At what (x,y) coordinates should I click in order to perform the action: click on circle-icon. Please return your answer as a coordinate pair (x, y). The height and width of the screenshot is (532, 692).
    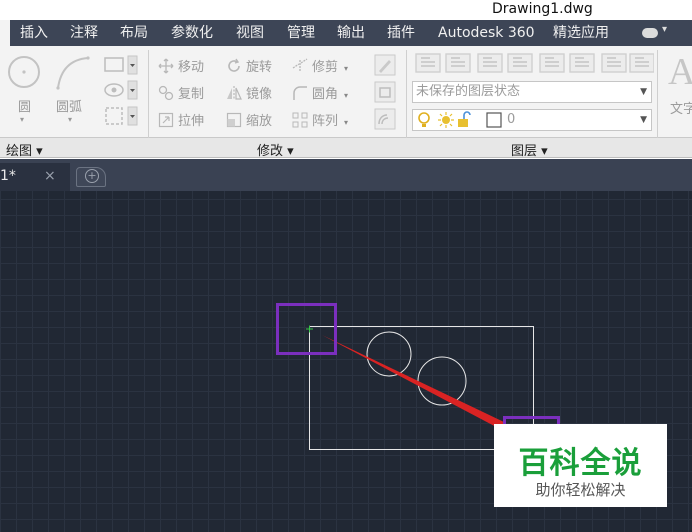
    Looking at the image, I should click on (24, 72).